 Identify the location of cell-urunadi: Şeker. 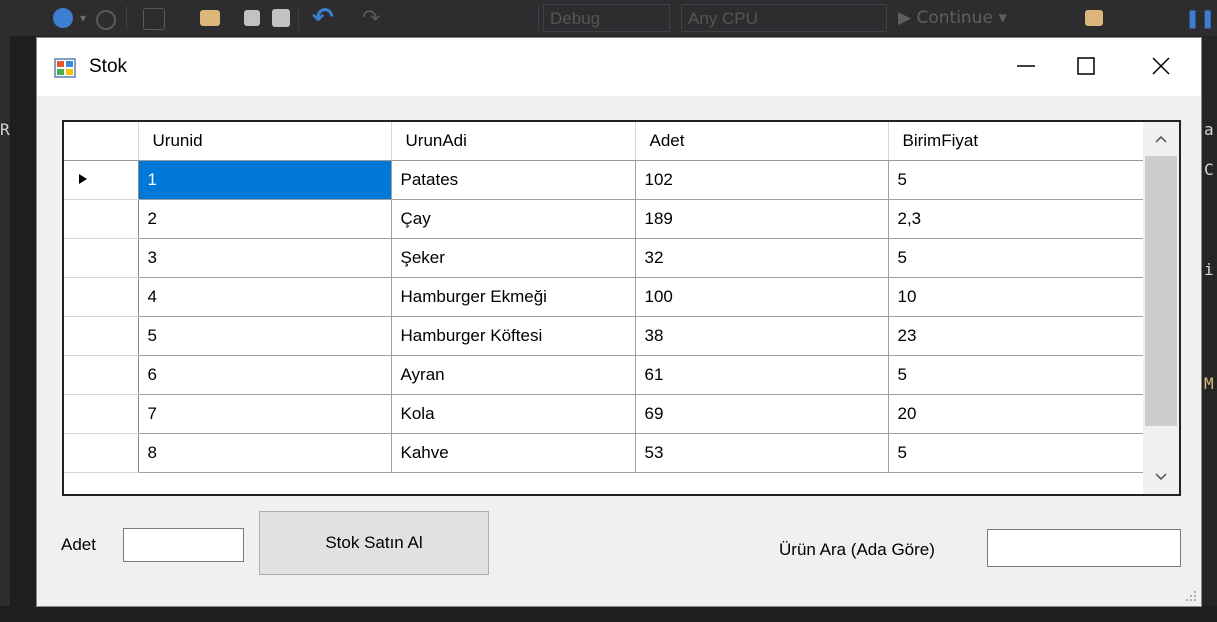
(513, 258).